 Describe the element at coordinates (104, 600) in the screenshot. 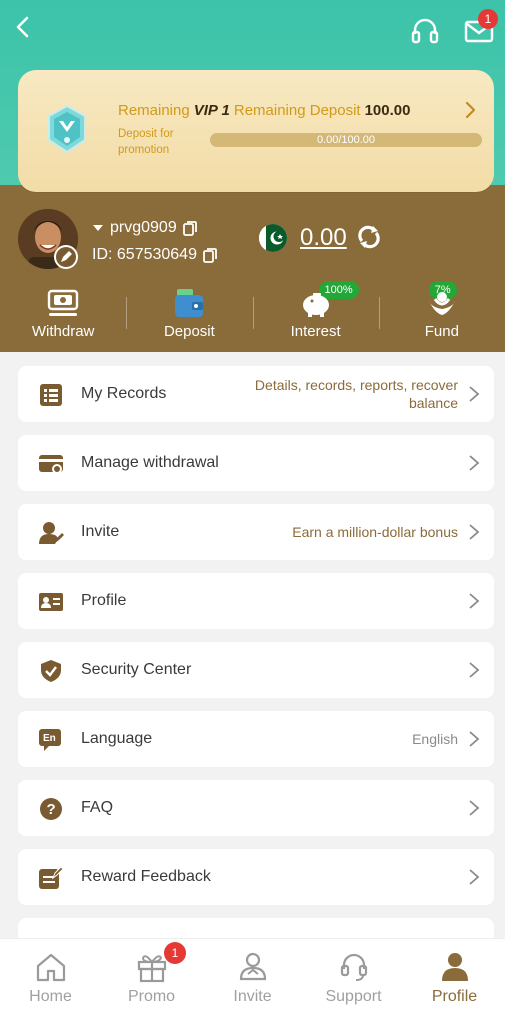

I see `menu-label: Profile` at that location.